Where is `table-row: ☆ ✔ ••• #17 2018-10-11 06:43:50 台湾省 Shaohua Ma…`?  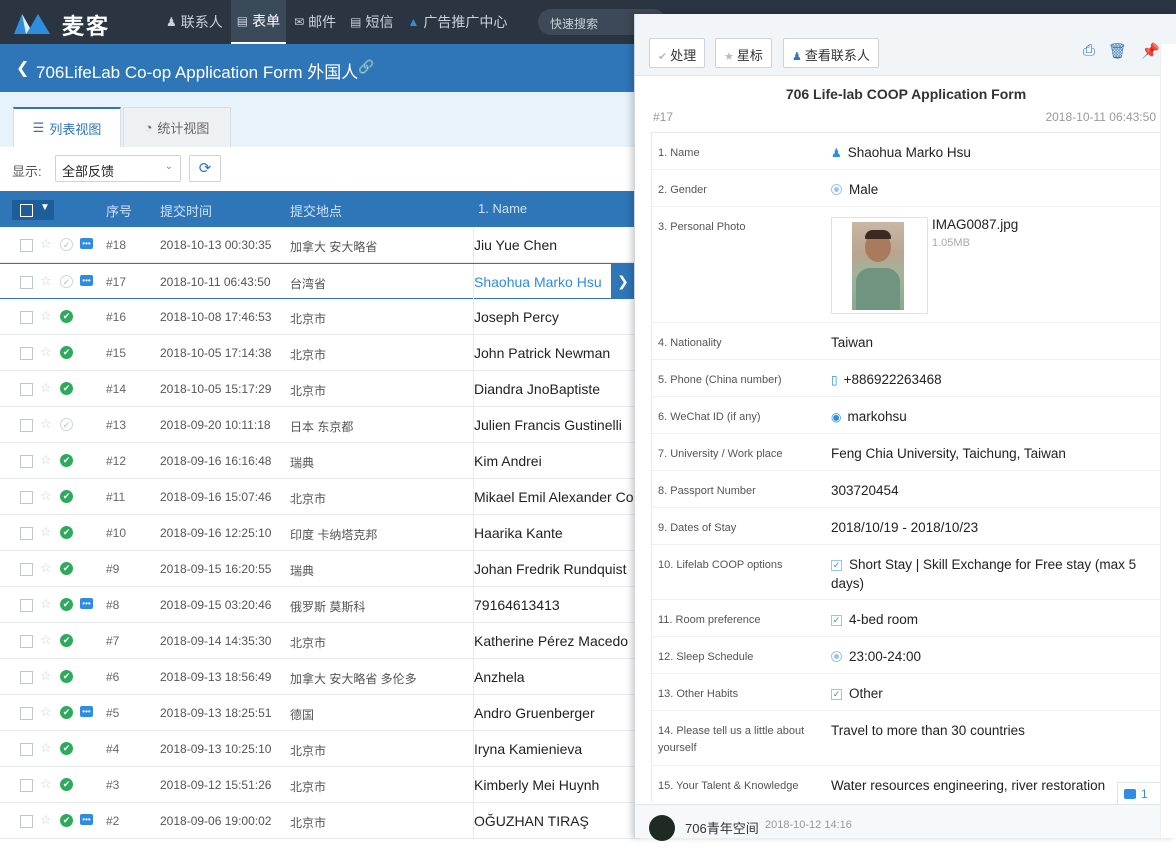
table-row: ☆ ✔ ••• #17 2018-10-11 06:43:50 台湾省 Shaohua Ma… is located at coordinates (320, 281).